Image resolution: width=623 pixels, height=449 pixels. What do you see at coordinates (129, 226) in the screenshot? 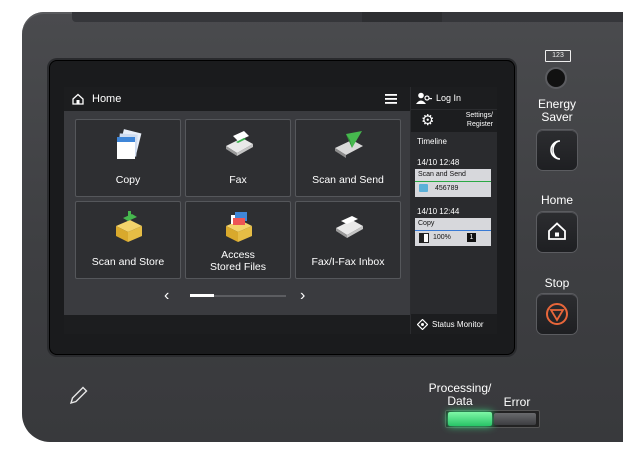
I see `scan-and-store-icon` at bounding box center [129, 226].